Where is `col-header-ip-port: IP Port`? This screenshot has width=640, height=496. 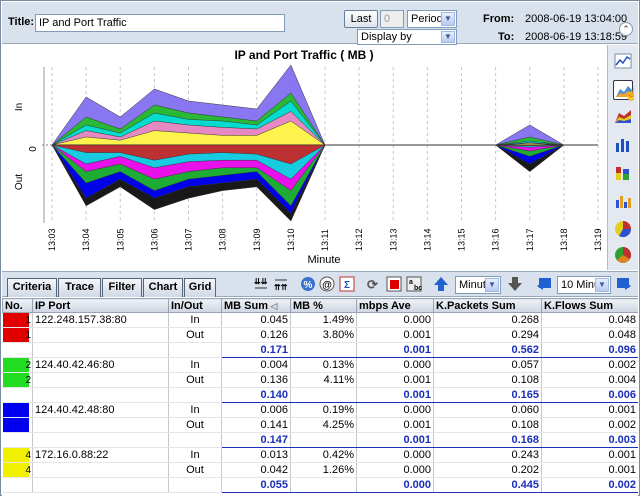
col-header-ip-port: IP Port is located at coordinates (100, 305).